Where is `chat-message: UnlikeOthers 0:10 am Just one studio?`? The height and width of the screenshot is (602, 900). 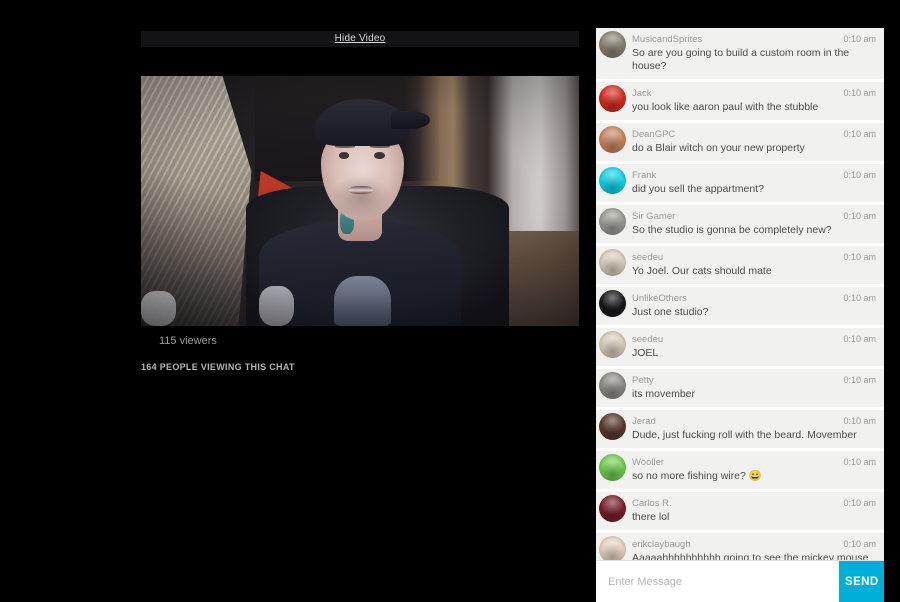 chat-message: UnlikeOthers 0:10 am Just one studio? is located at coordinates (740, 306).